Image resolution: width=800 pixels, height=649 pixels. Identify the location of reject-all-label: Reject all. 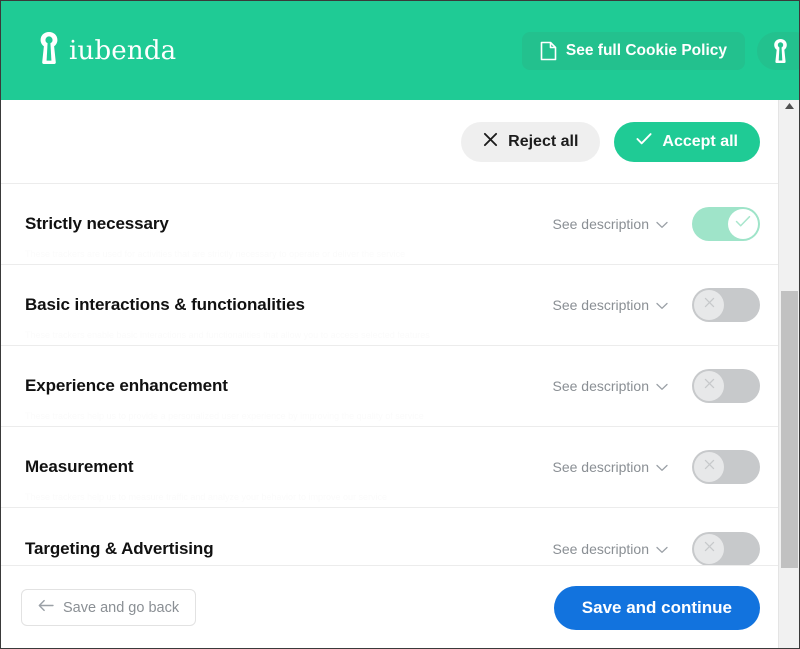
(543, 141).